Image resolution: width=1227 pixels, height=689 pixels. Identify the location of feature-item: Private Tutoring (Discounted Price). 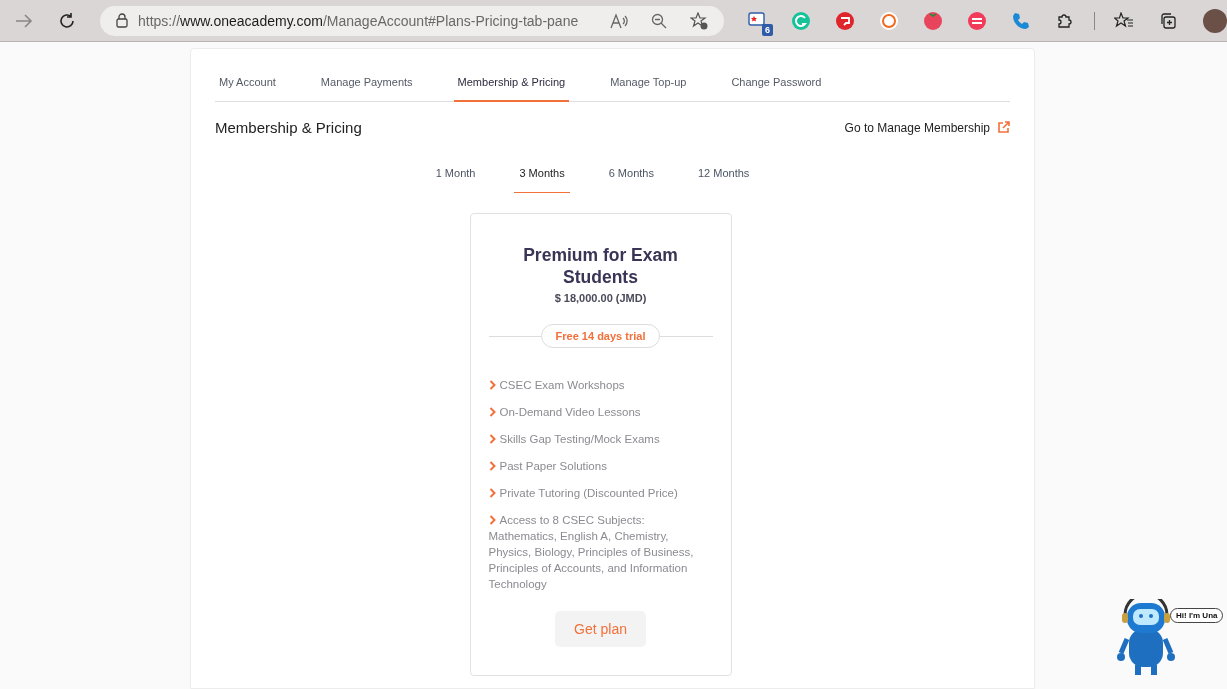
(600, 493).